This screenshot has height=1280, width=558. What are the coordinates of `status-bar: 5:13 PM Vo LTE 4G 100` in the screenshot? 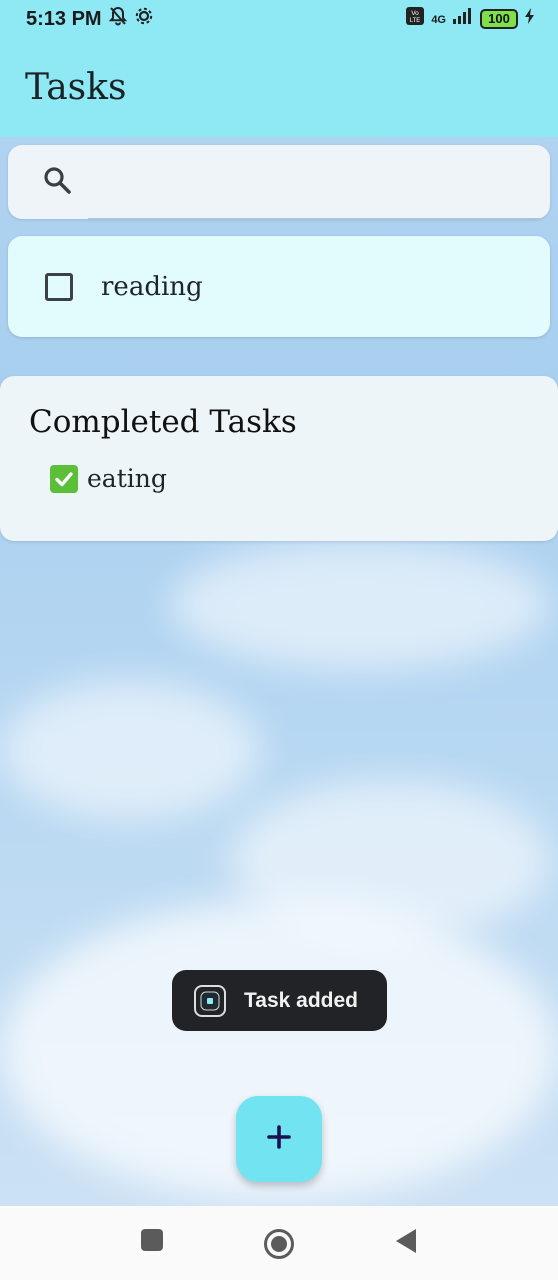 It's located at (279, 19).